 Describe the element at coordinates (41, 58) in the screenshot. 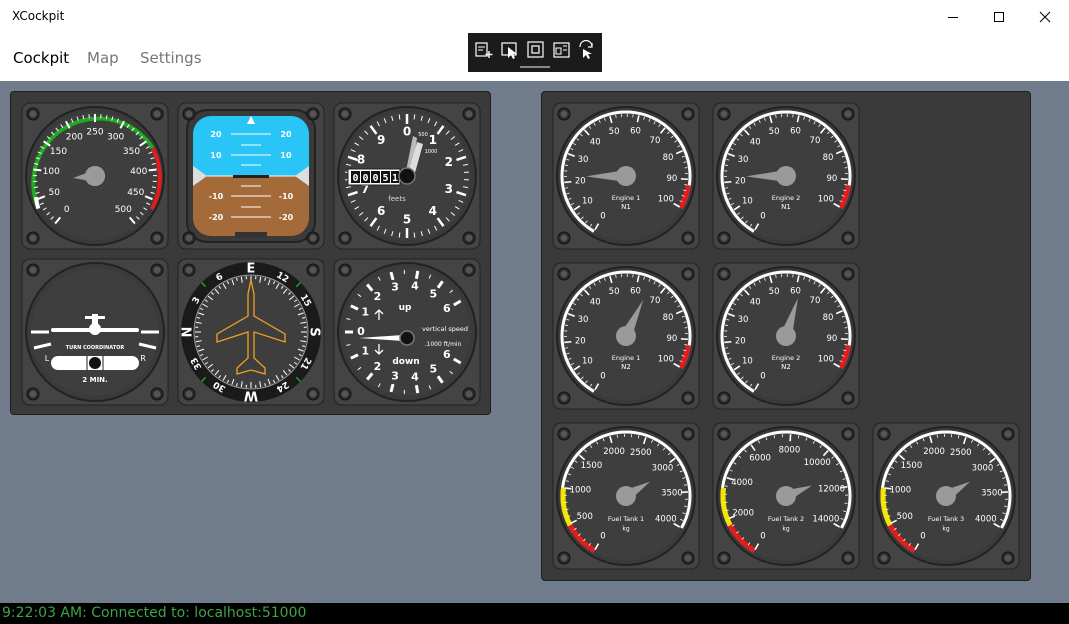

I see `tab-cockpit: Cockpit` at that location.